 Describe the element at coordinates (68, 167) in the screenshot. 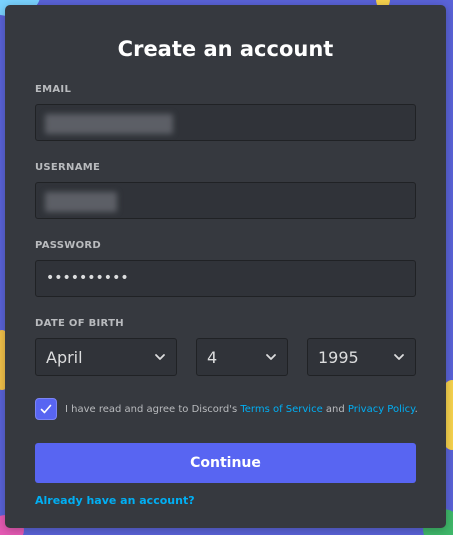

I see `username-label: USERNAME` at that location.